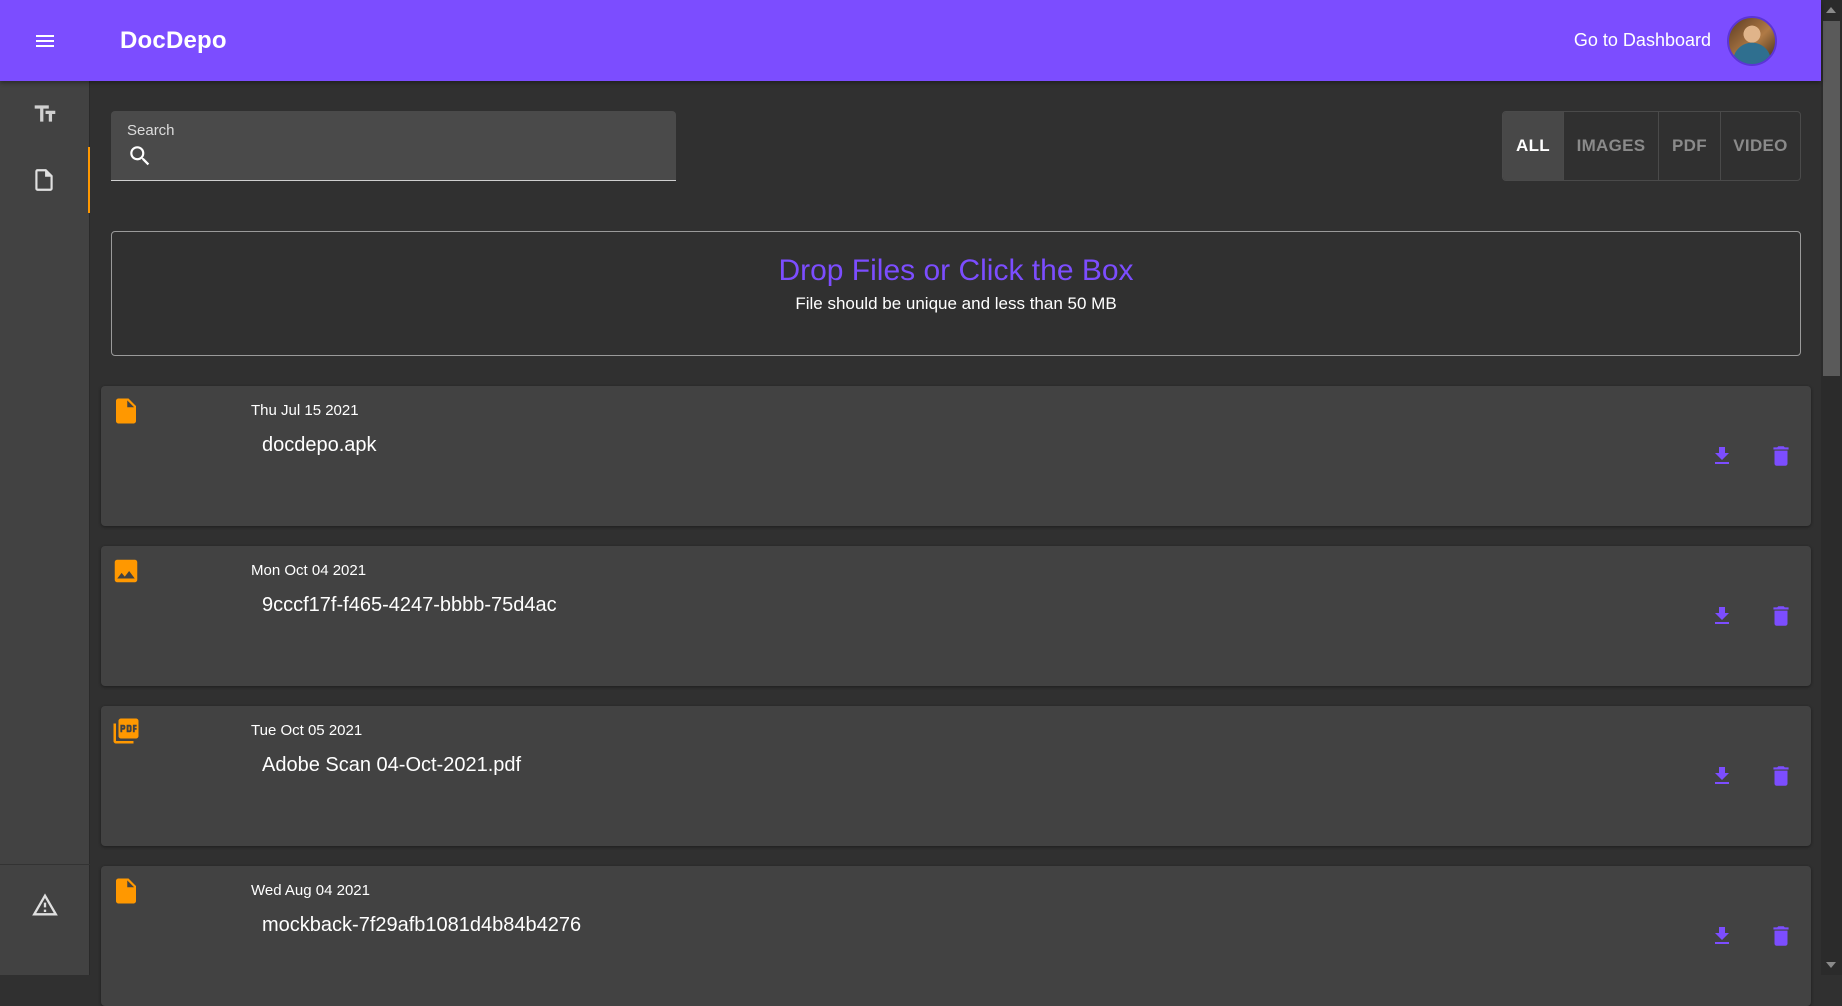 The width and height of the screenshot is (1842, 1006). What do you see at coordinates (1831, 487) in the screenshot?
I see `page-scrollbar` at bounding box center [1831, 487].